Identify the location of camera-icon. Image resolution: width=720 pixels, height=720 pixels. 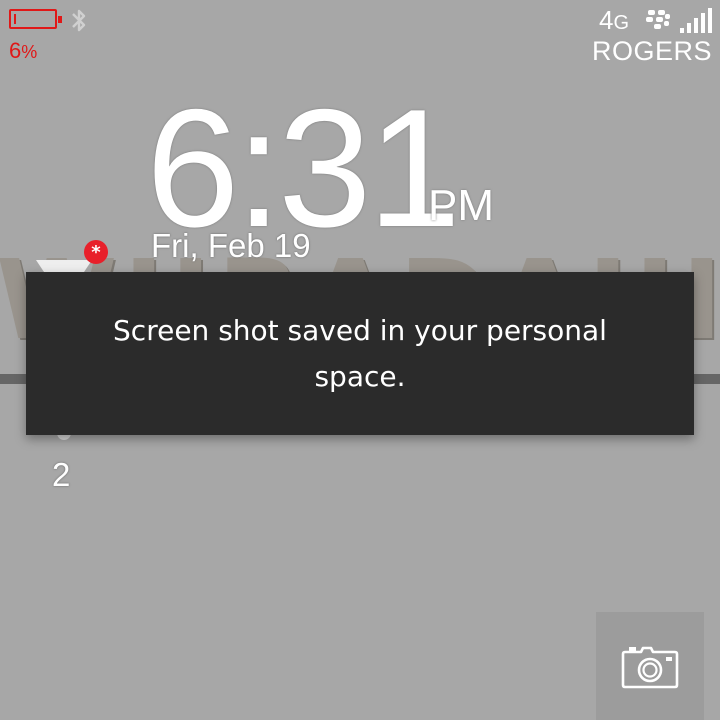
(650, 667).